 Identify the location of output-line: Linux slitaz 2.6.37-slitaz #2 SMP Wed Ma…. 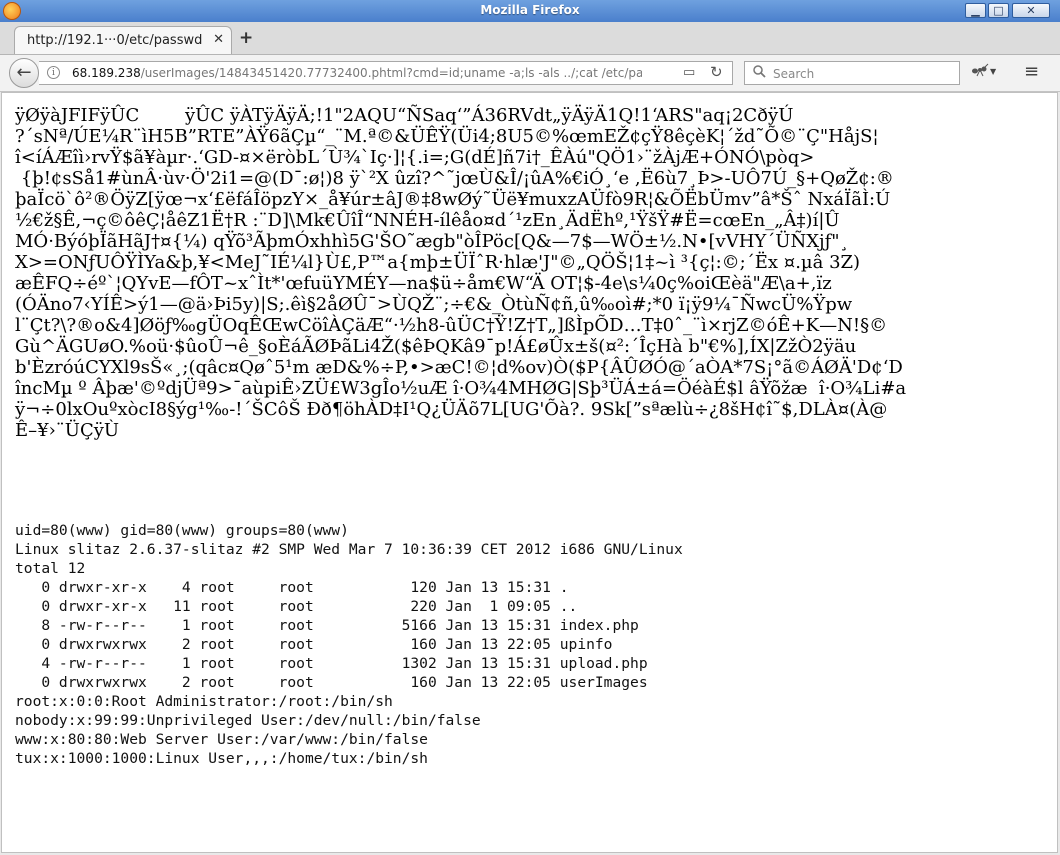
(349, 549).